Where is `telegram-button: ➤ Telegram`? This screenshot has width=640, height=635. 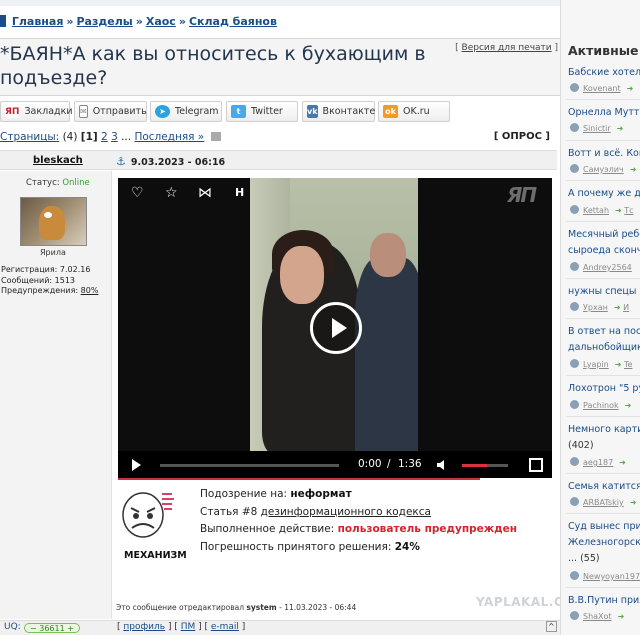 telegram-button: ➤ Telegram is located at coordinates (186, 111).